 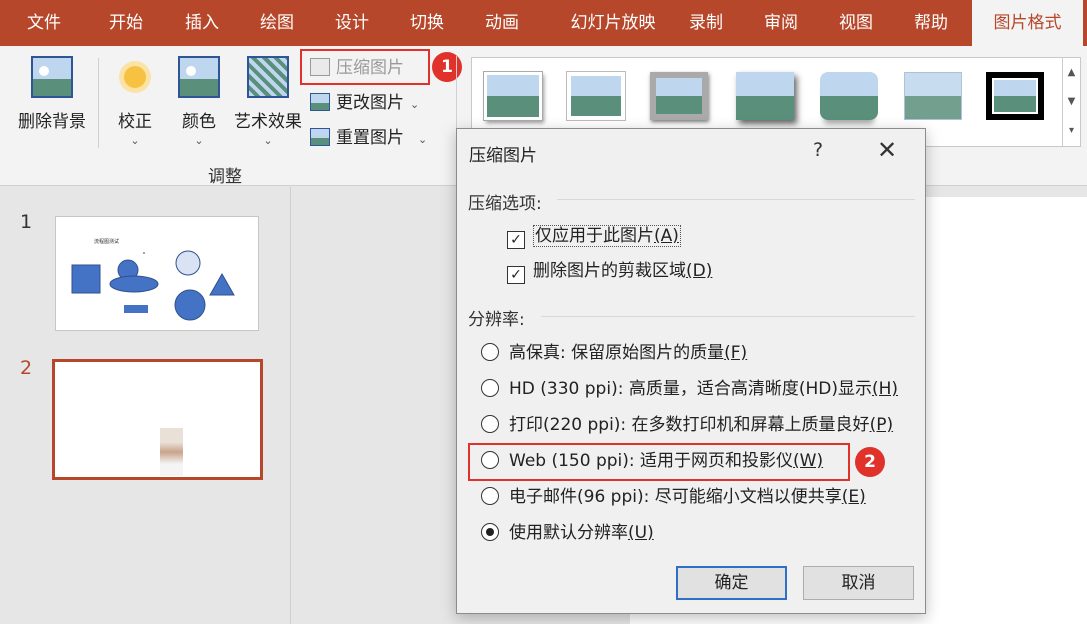 I want to click on cancel-button: 取消, so click(x=858, y=583).